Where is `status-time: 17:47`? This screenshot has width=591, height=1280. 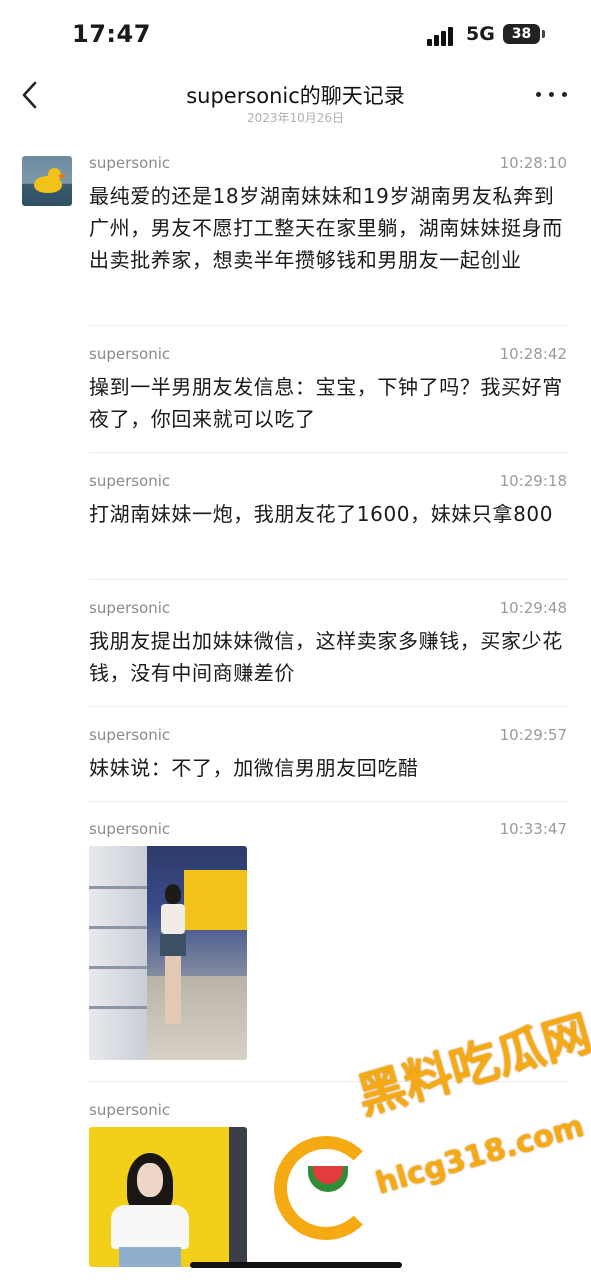 status-time: 17:47 is located at coordinates (111, 34).